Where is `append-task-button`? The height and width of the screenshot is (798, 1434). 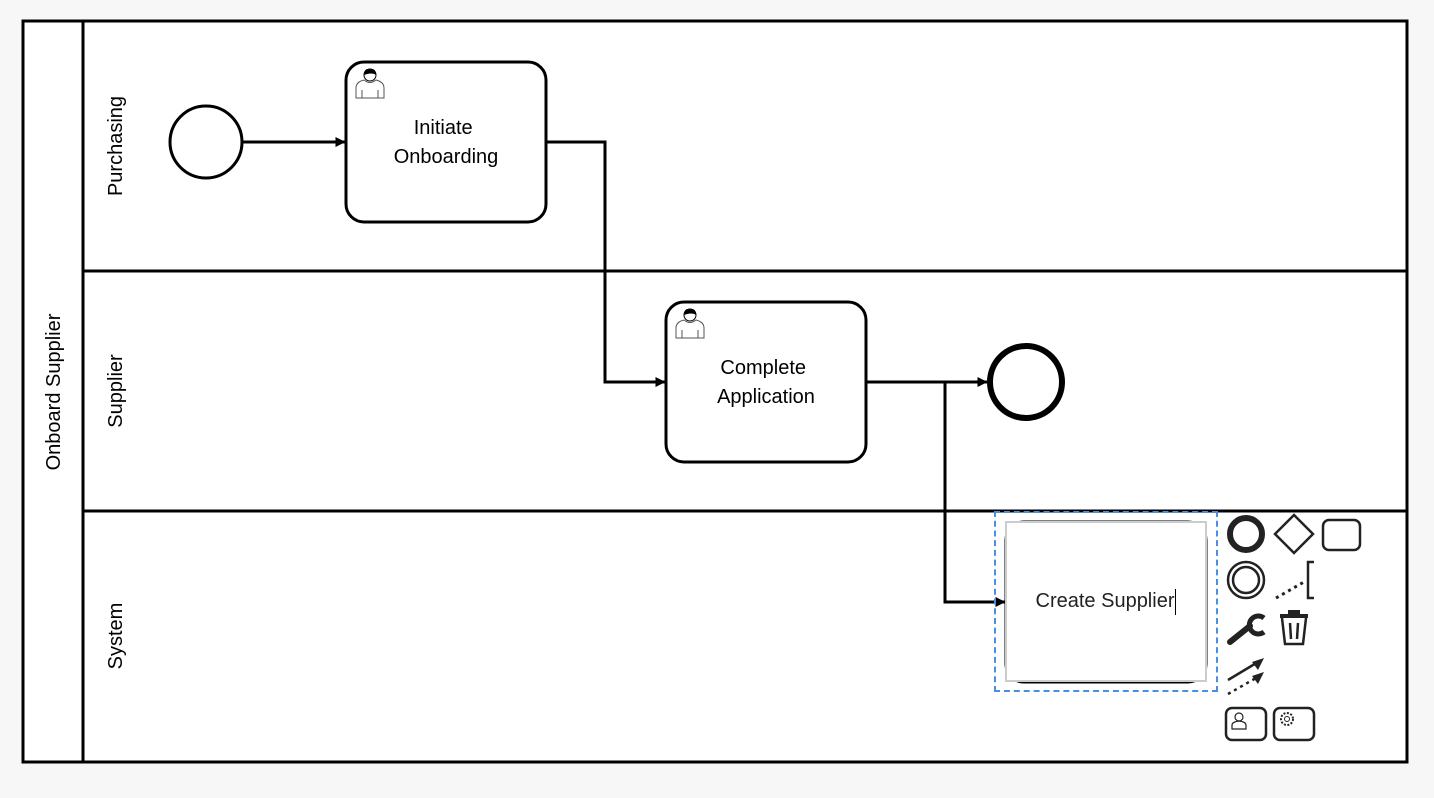
append-task-button is located at coordinates (1342, 534).